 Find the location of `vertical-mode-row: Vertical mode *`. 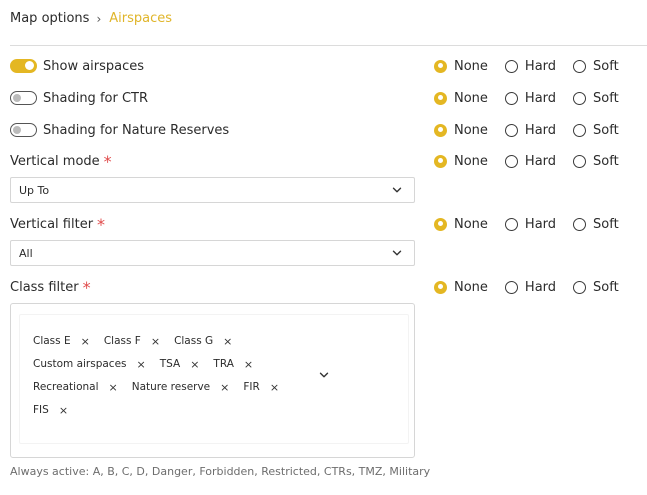

vertical-mode-row: Vertical mode * is located at coordinates (61, 161).